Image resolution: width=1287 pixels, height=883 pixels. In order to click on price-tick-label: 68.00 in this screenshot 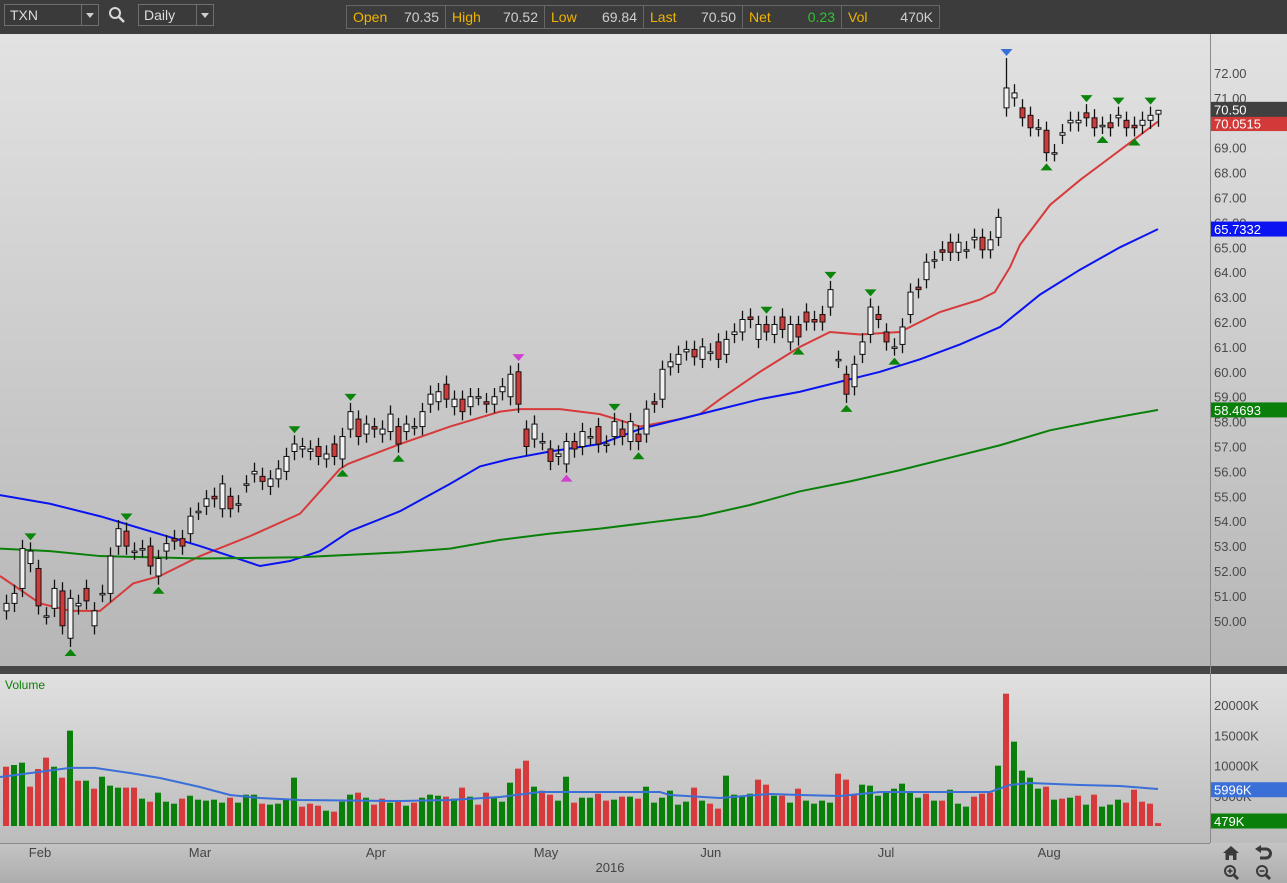, I will do `click(1230, 173)`.